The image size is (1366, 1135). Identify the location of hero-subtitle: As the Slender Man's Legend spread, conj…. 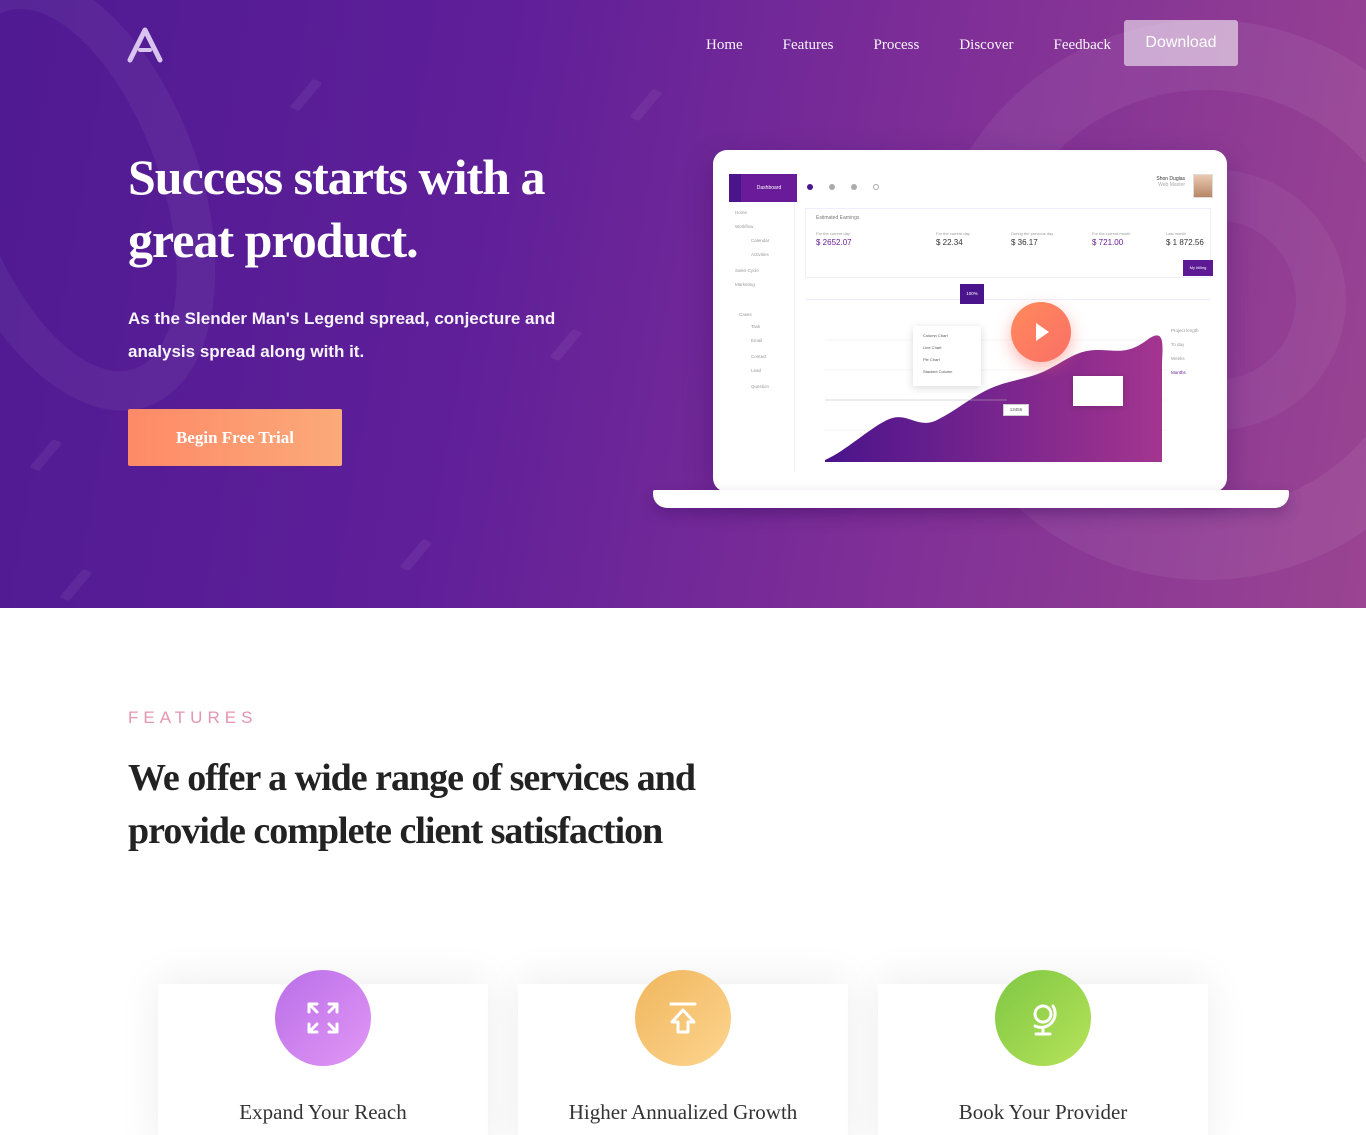
(342, 335).